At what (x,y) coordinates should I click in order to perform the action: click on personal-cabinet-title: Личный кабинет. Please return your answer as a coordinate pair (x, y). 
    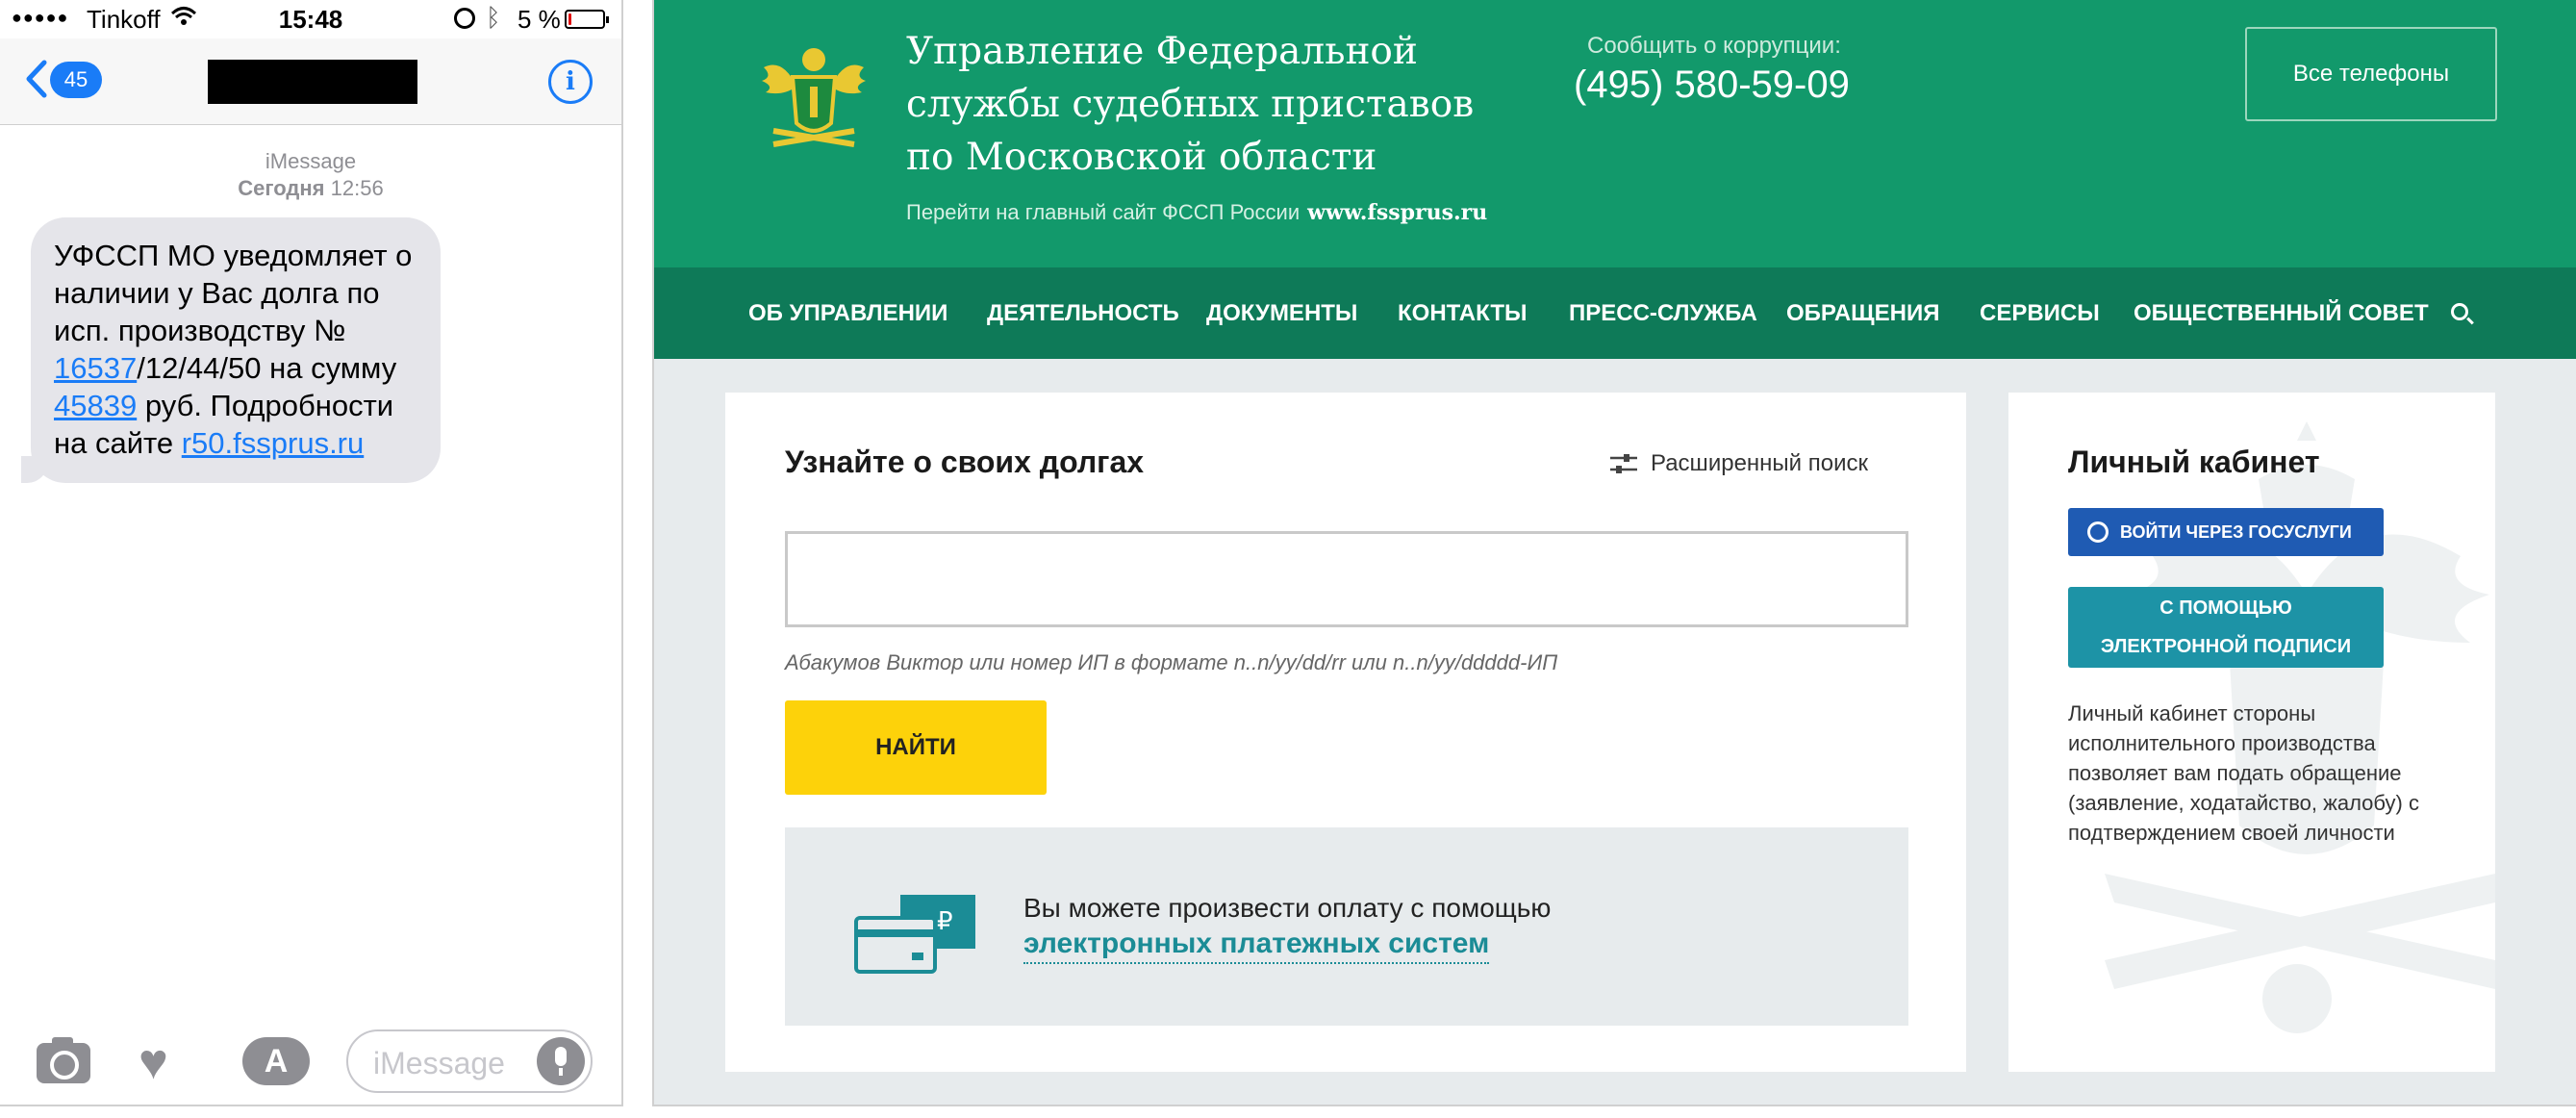
    Looking at the image, I should click on (2194, 462).